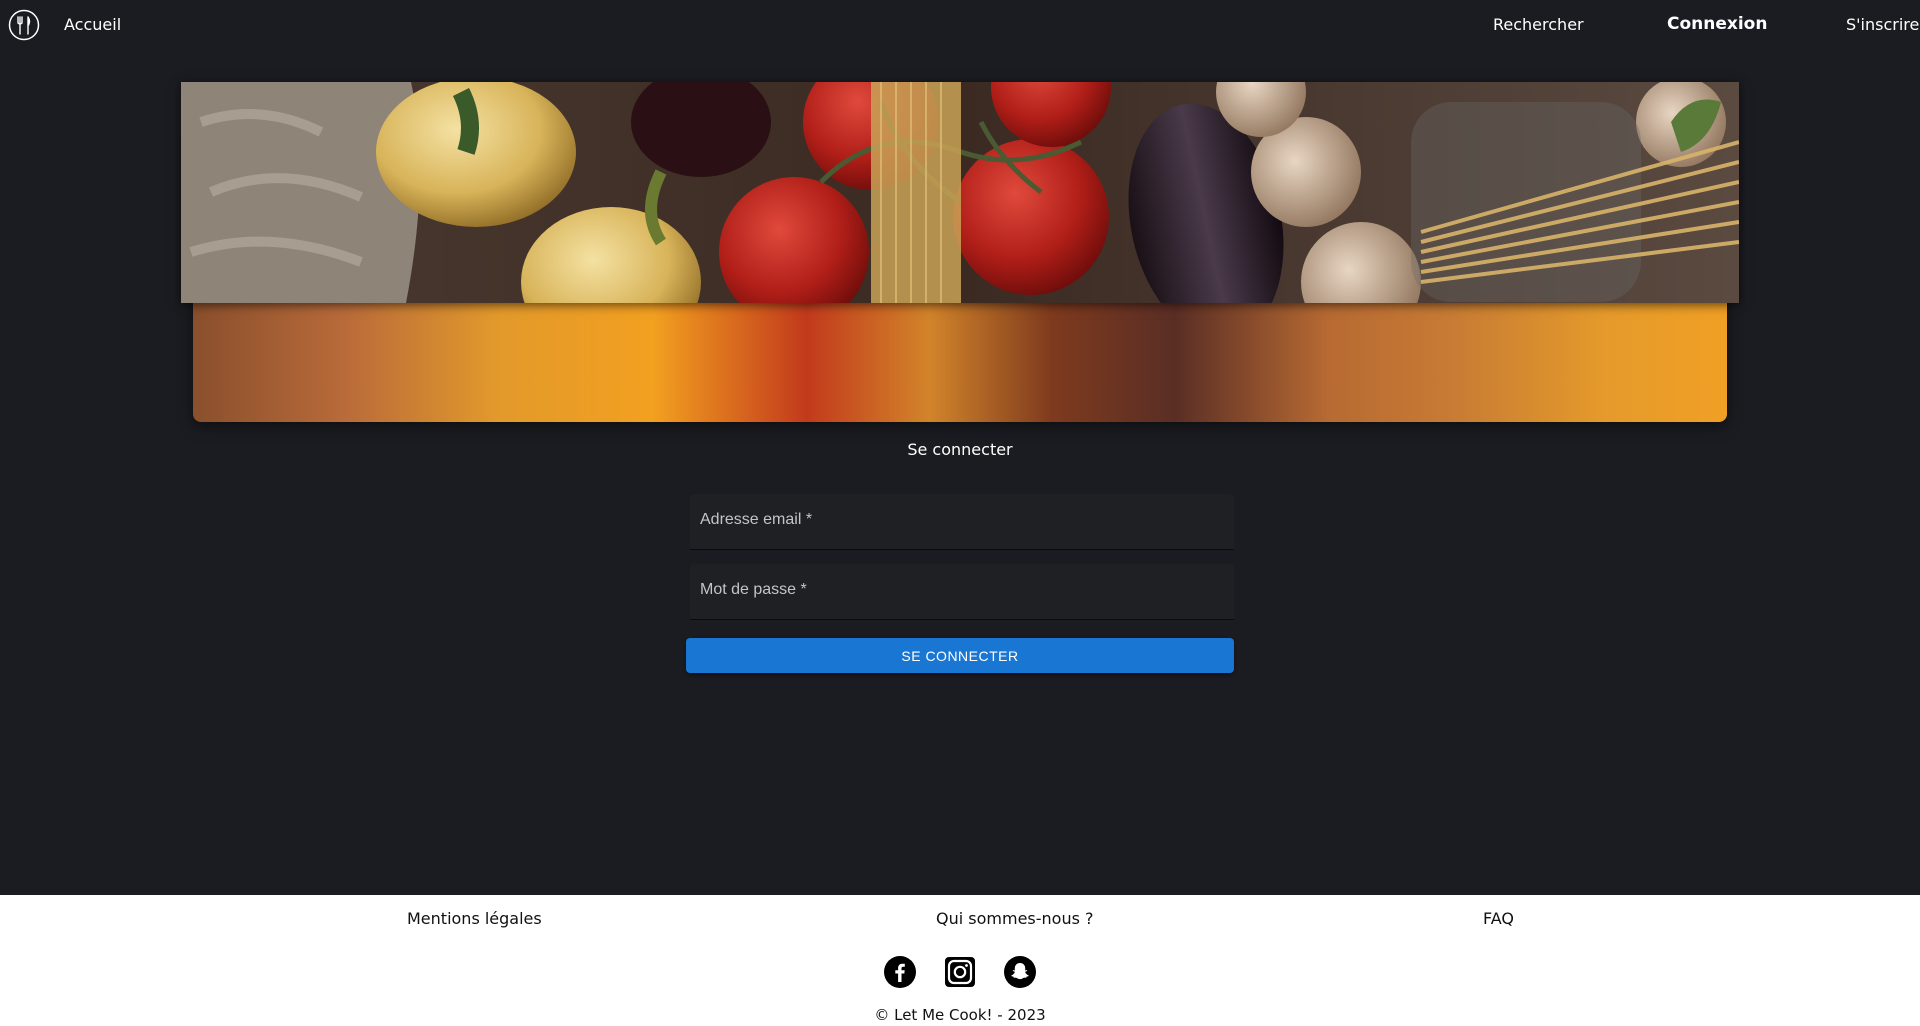 This screenshot has width=1920, height=1026. What do you see at coordinates (1498, 918) in the screenshot?
I see `footer-faq-link: FAQ` at bounding box center [1498, 918].